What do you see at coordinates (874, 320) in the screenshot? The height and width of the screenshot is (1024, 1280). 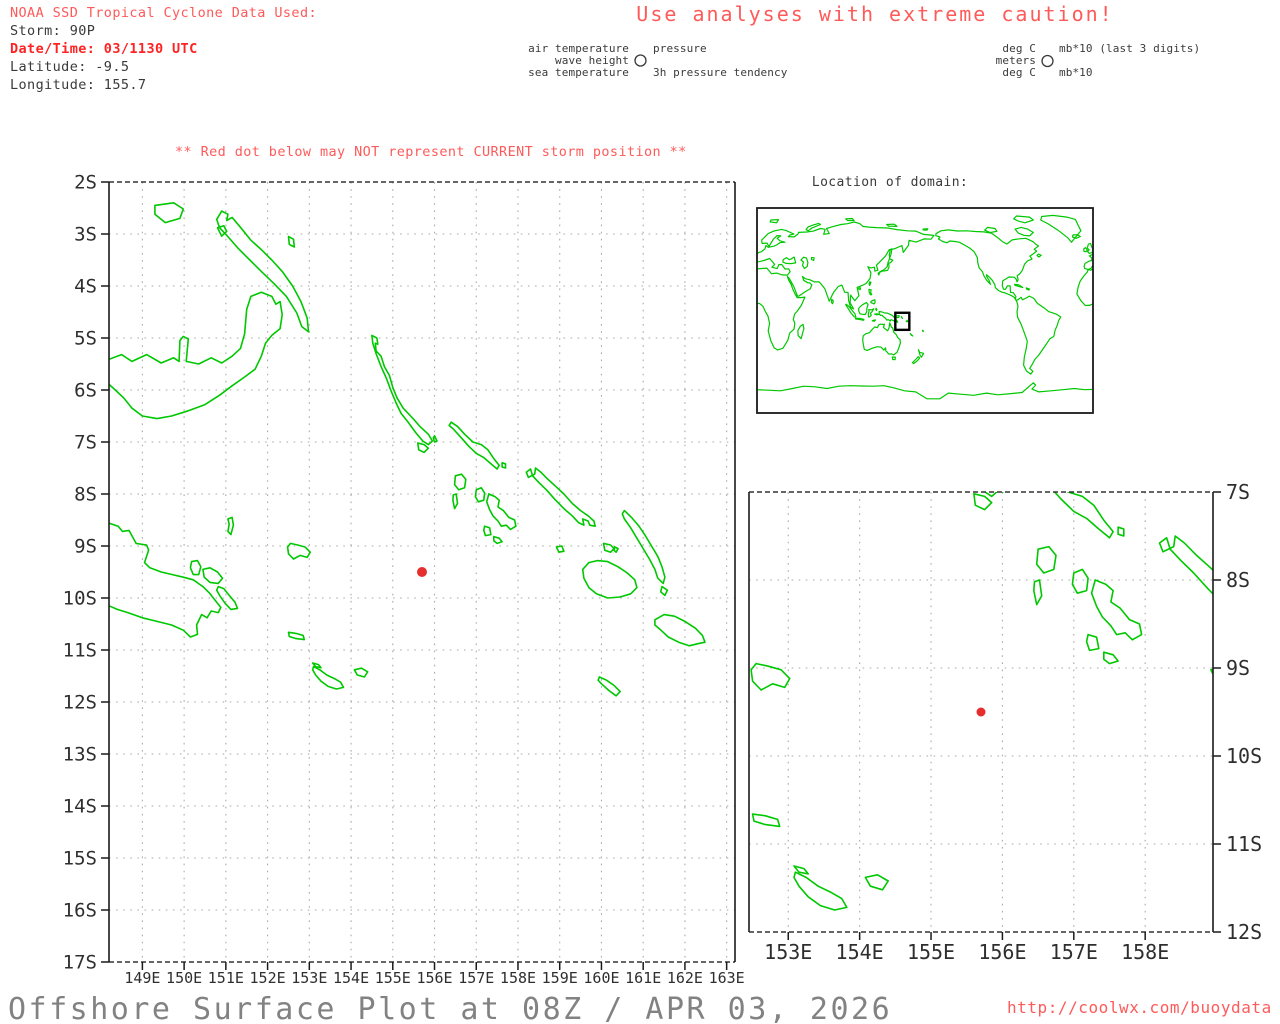 I see `coastline-timor` at bounding box center [874, 320].